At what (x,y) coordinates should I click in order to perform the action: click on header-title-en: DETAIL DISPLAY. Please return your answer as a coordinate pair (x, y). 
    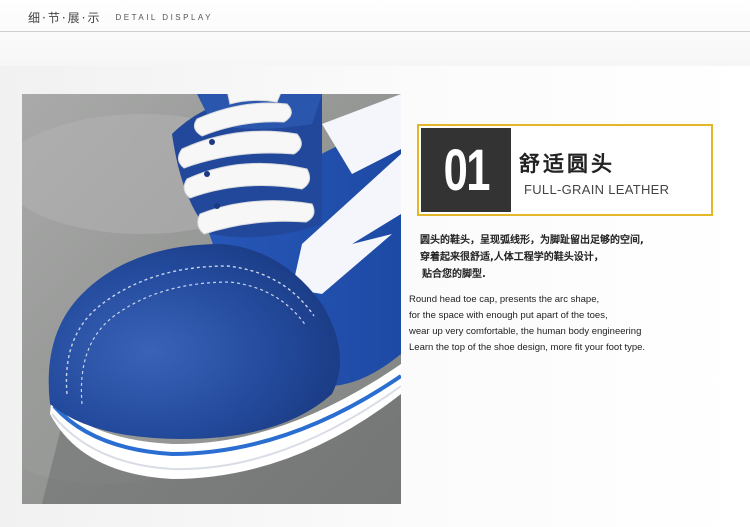
    Looking at the image, I should click on (164, 17).